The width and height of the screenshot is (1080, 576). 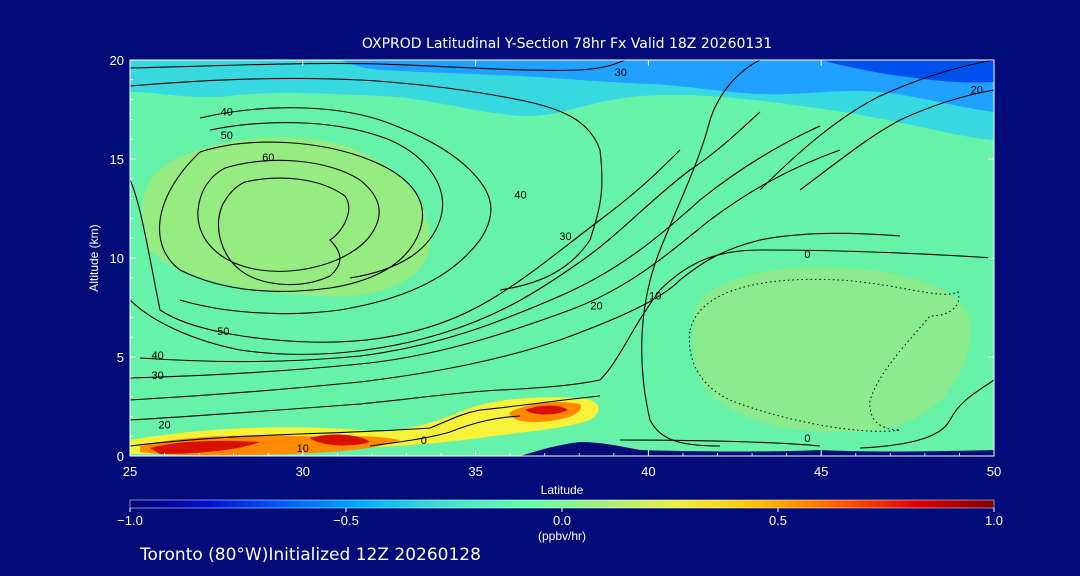 I want to click on colorbar-tick-label: −0.5, so click(x=346, y=520).